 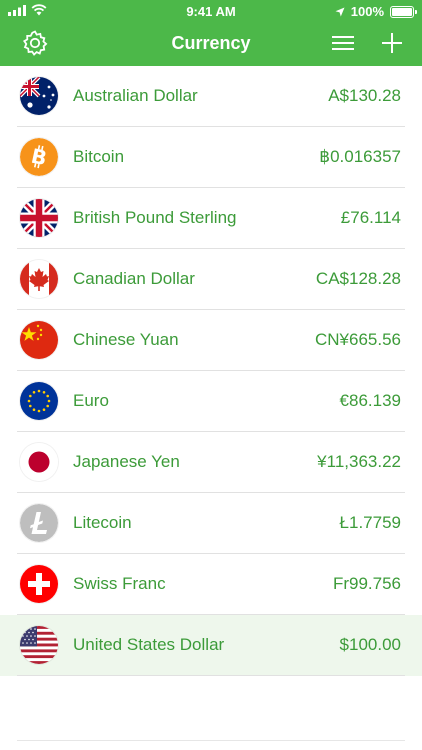 I want to click on currency-amount: £76.114, so click(x=370, y=217).